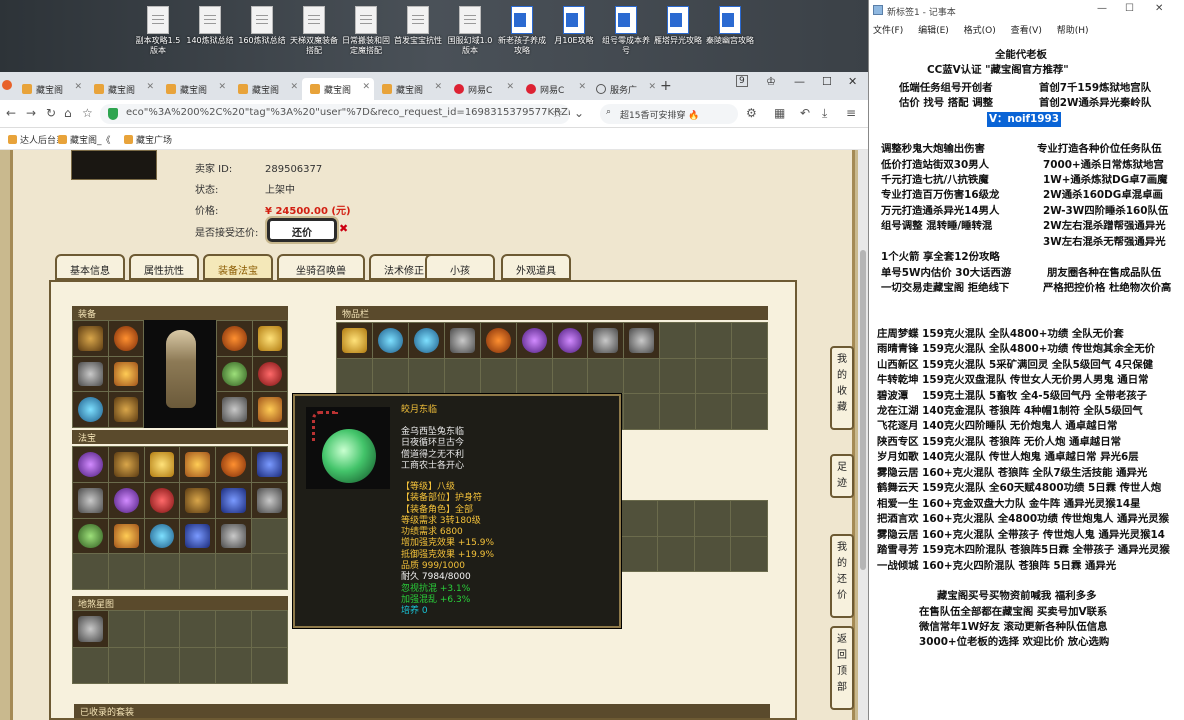 The width and height of the screenshot is (1184, 720). What do you see at coordinates (980, 31) in the screenshot?
I see `menu-format: 格式(O)` at bounding box center [980, 31].